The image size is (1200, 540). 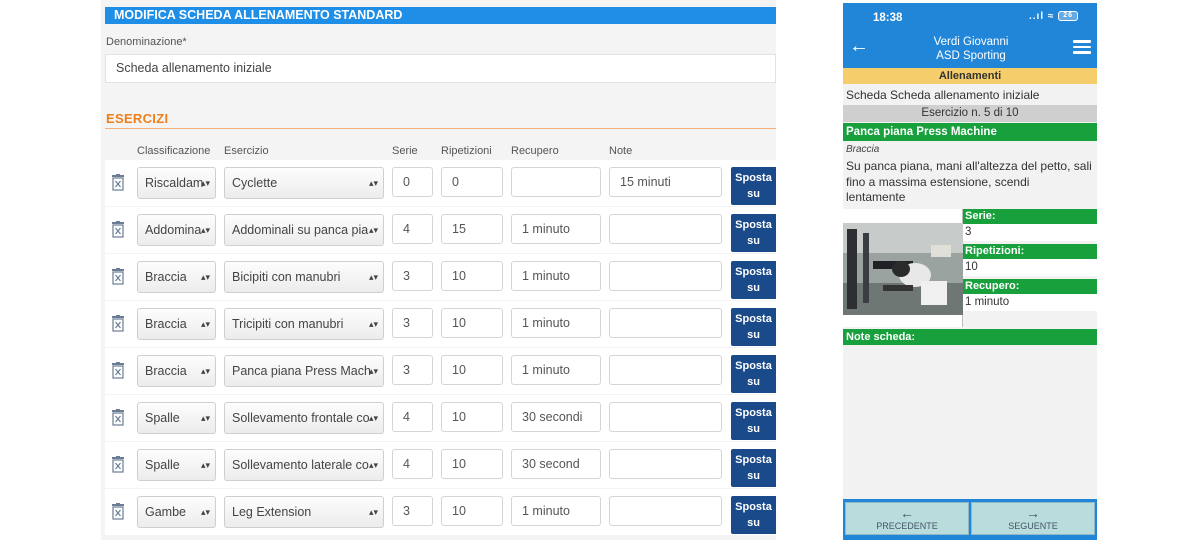 I want to click on exercise-select: Cyclette ▴▾, so click(x=304, y=183).